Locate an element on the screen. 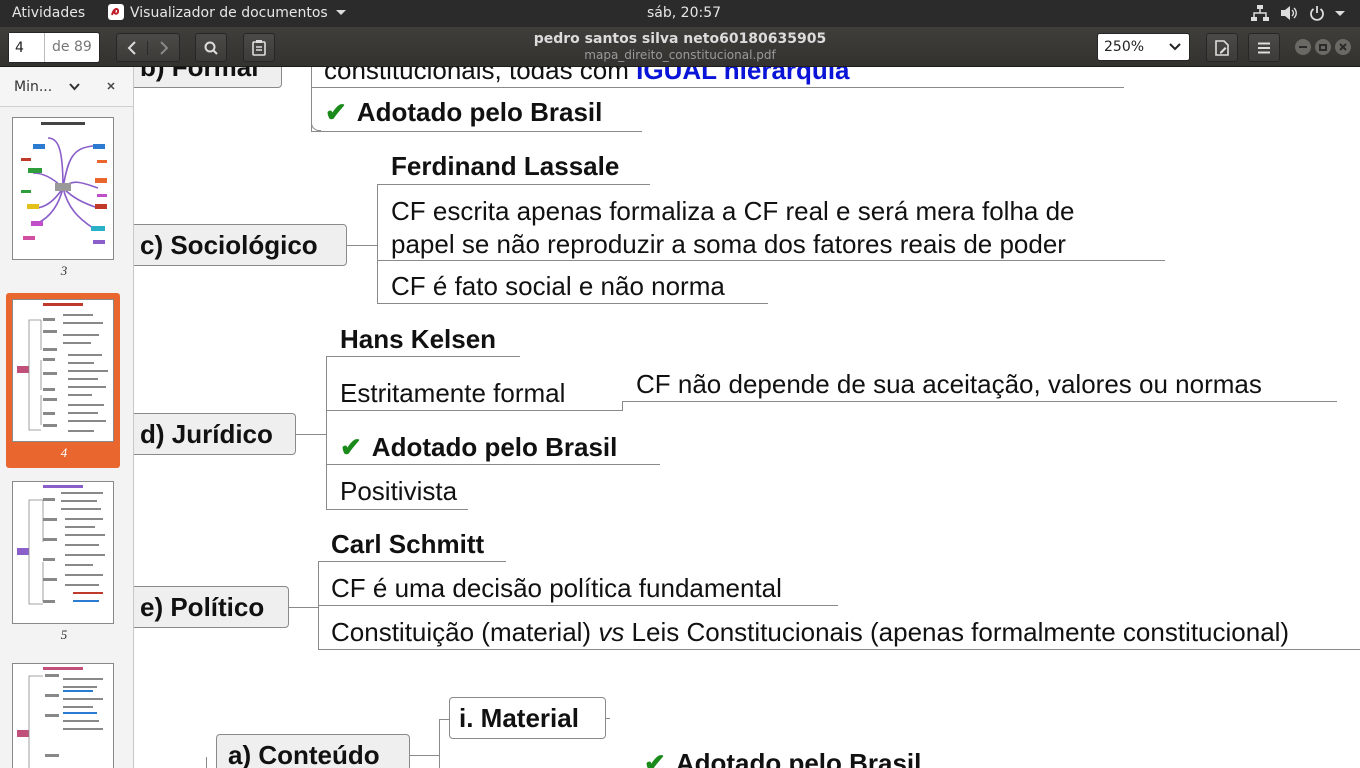 The image size is (1360, 768). lassale: Ferdinand Lassale is located at coordinates (505, 166).